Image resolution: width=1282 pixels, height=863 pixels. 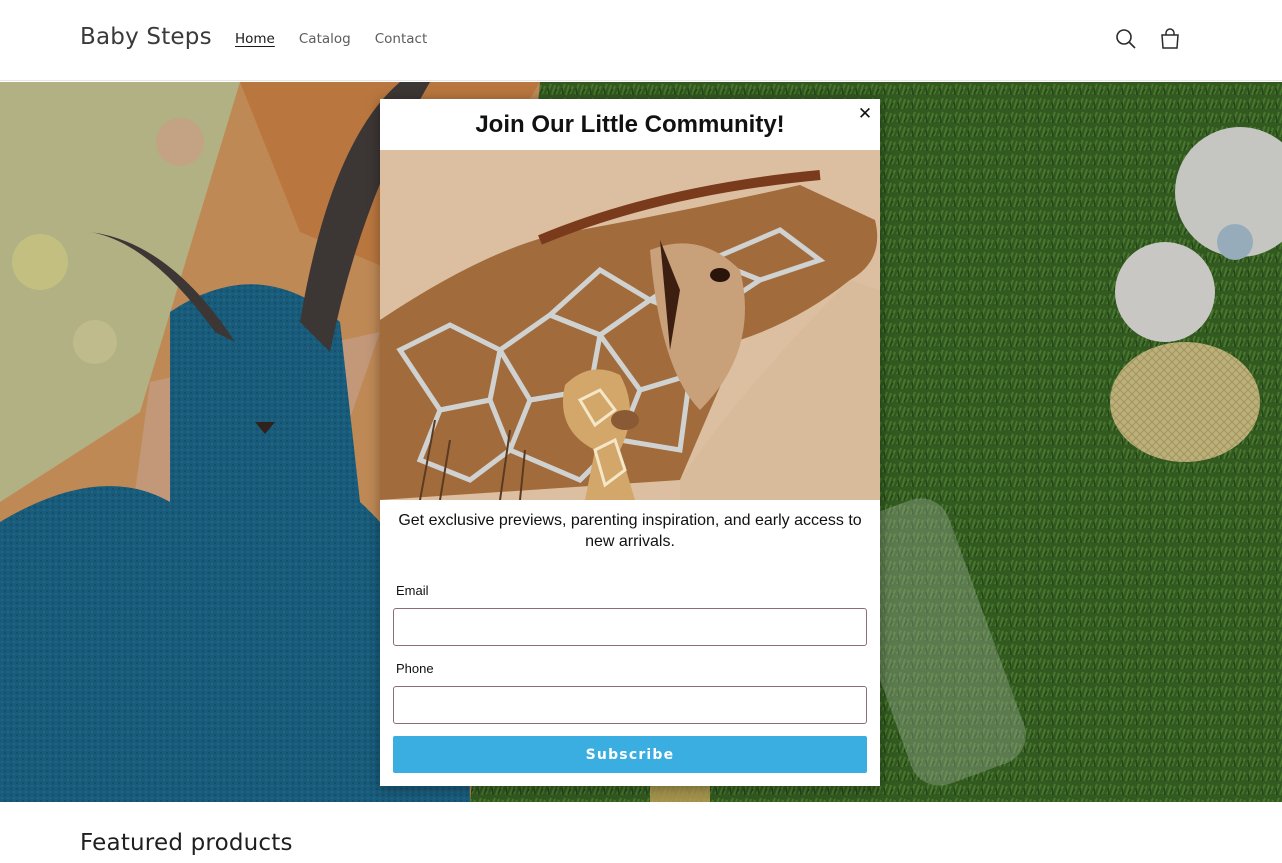 What do you see at coordinates (641, 40) in the screenshot?
I see `site-header: Baby Steps Home Catalog Contact` at bounding box center [641, 40].